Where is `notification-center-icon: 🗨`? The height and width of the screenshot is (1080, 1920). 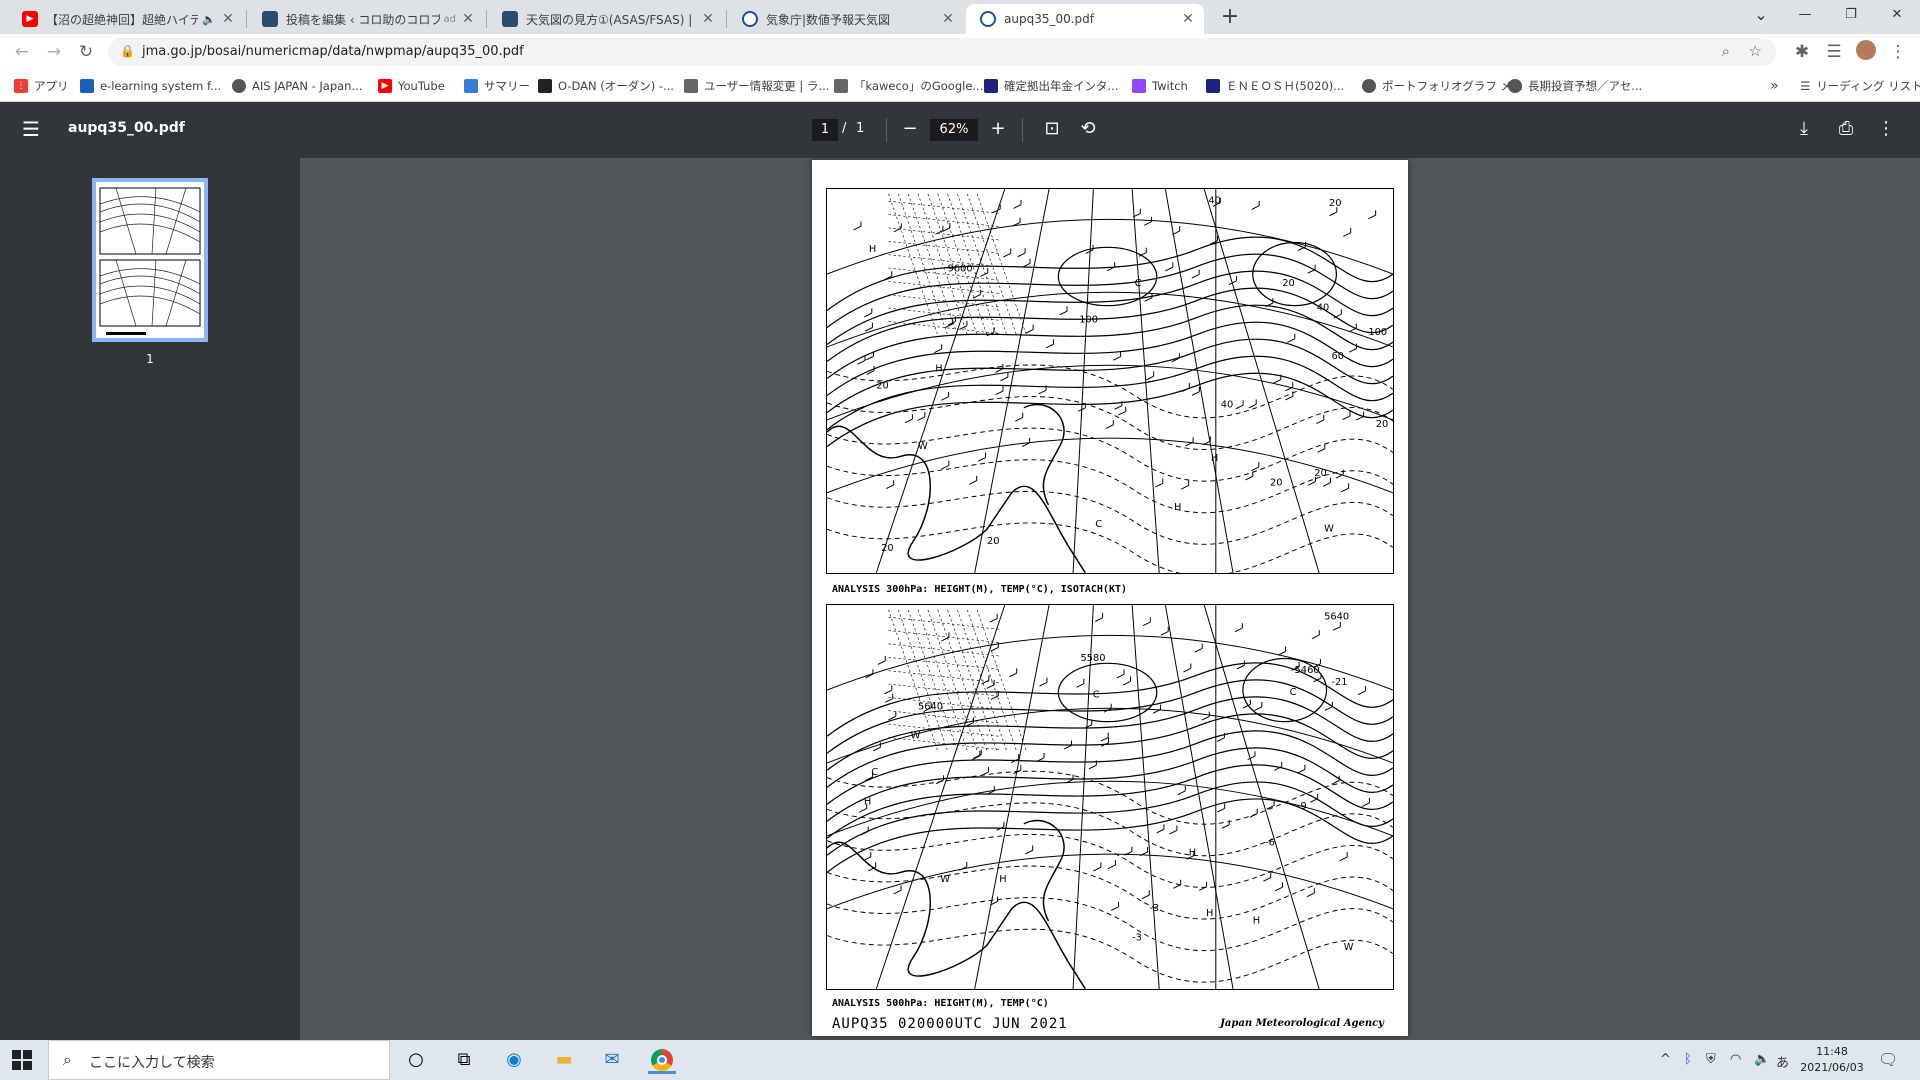 notification-center-icon: 🗨 is located at coordinates (1888, 1059).